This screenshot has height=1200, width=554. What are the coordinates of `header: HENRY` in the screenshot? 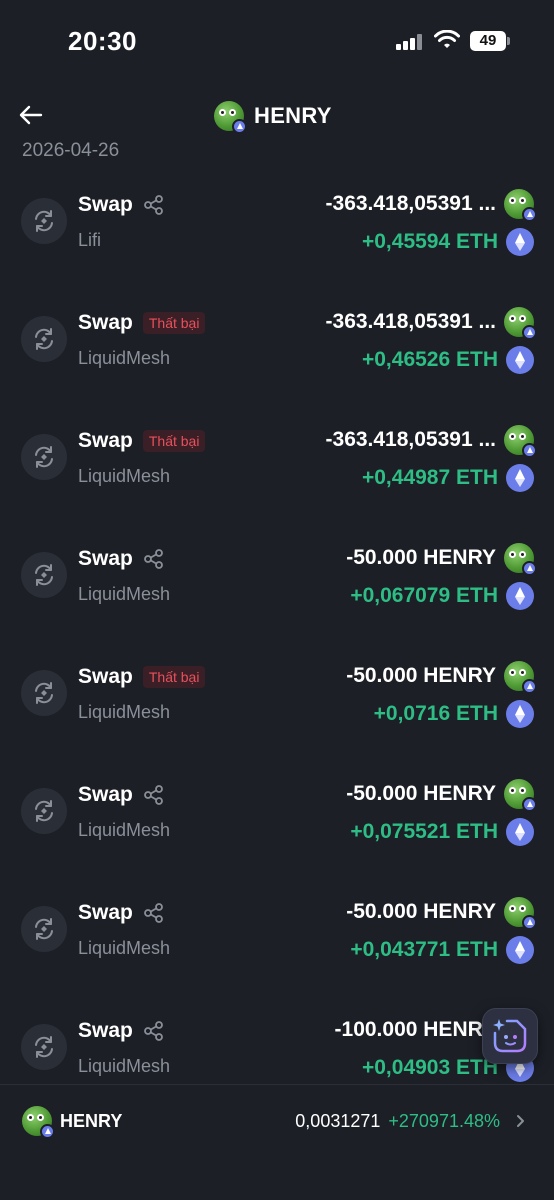 It's located at (277, 115).